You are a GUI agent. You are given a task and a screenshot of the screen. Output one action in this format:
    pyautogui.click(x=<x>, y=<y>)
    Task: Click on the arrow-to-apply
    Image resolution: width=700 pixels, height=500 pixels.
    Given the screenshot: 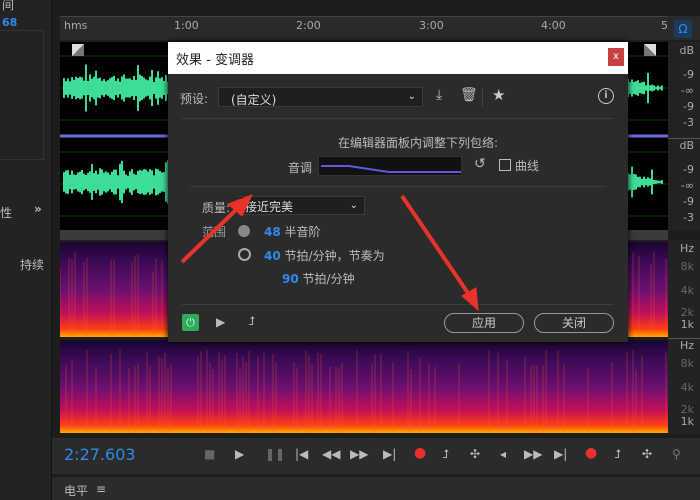 What is the action you would take?
    pyautogui.click(x=436, y=246)
    